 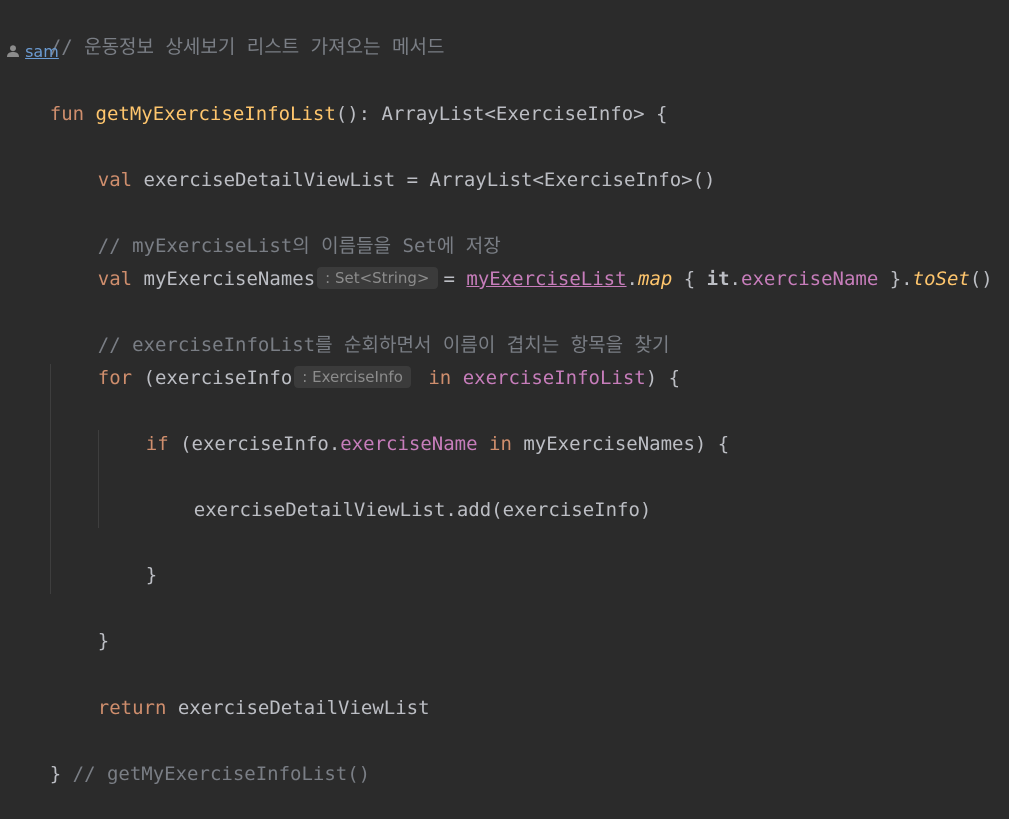 I want to click on author-name: sam, so click(x=42, y=51).